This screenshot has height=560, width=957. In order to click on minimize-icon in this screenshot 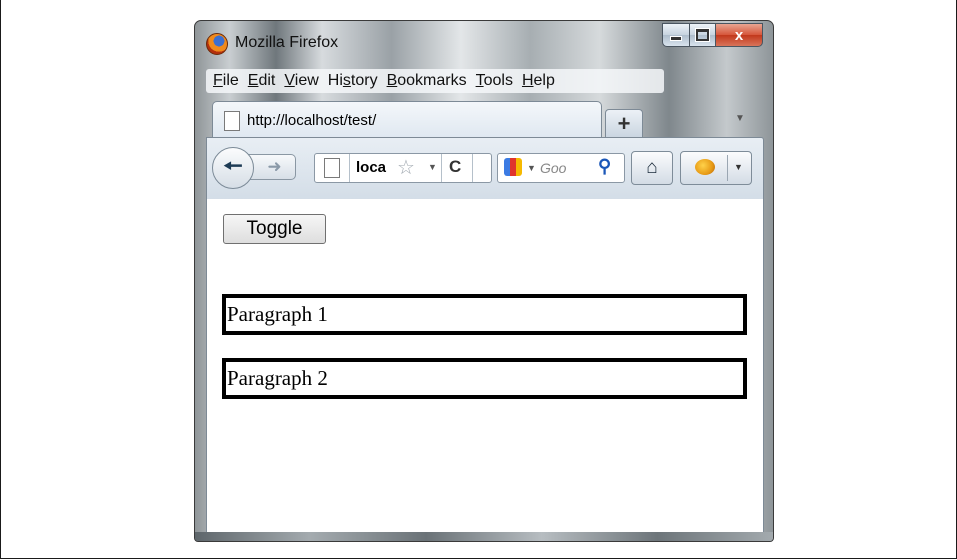, I will do `click(676, 38)`.